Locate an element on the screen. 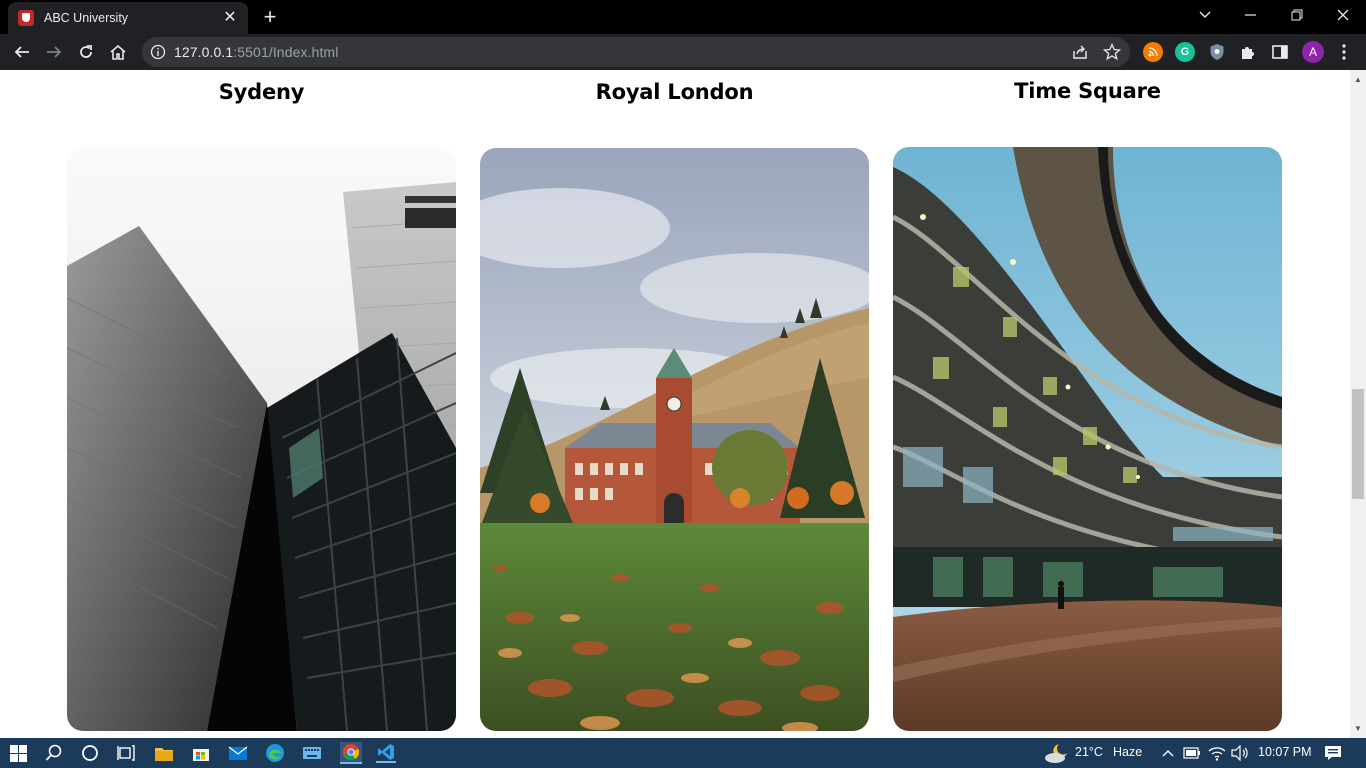  task-view-icon is located at coordinates (126, 753).